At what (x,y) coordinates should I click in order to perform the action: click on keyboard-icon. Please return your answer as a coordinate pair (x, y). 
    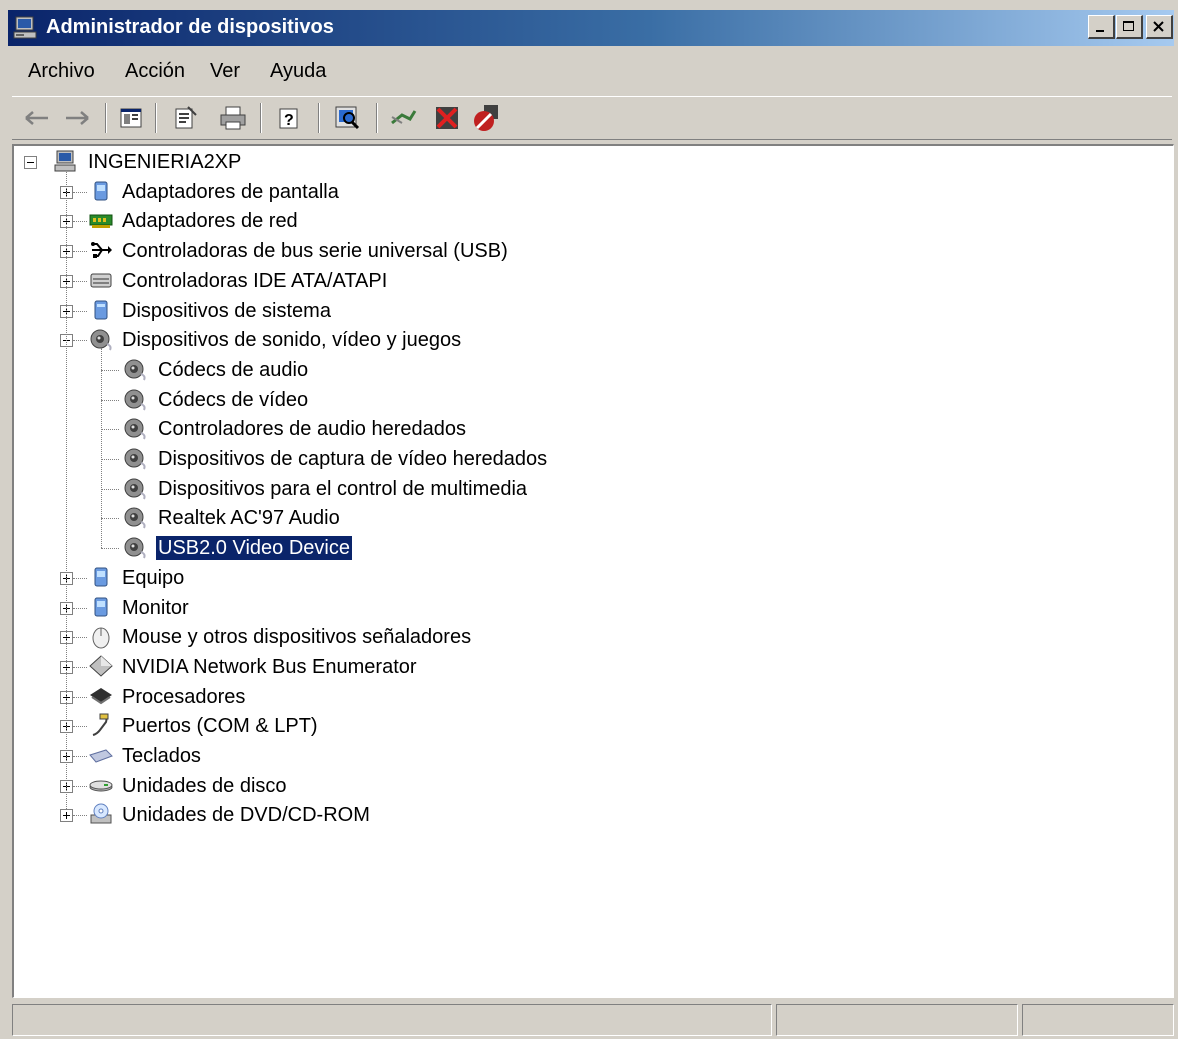
    Looking at the image, I should click on (101, 756).